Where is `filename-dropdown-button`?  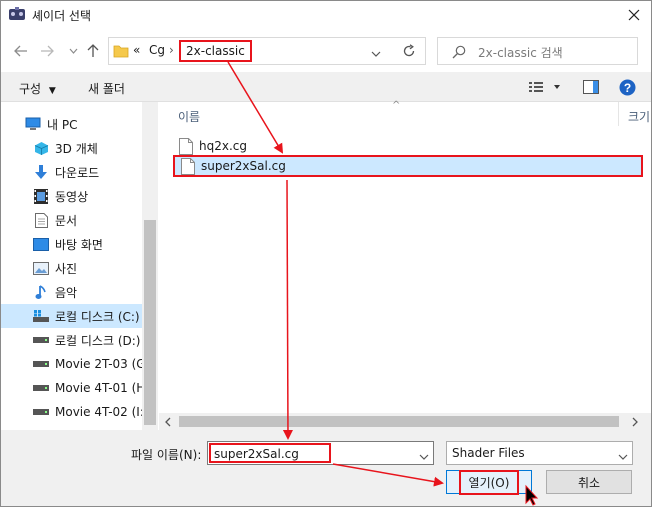
filename-dropdown-button is located at coordinates (424, 457).